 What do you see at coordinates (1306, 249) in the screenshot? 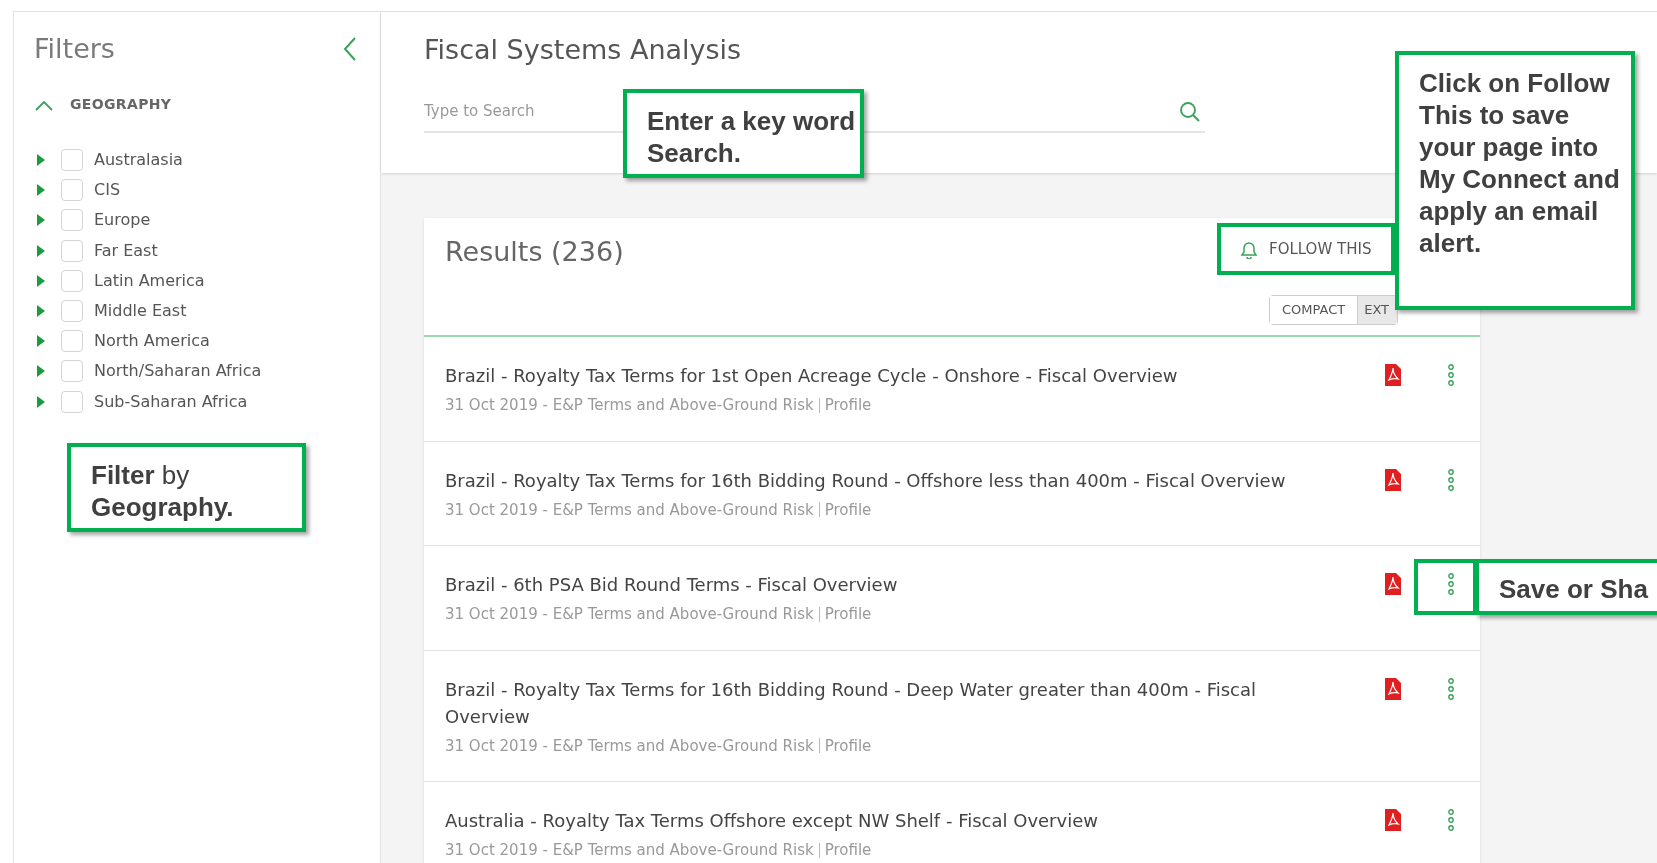
I see `follow-button: FOLLOW THIS` at bounding box center [1306, 249].